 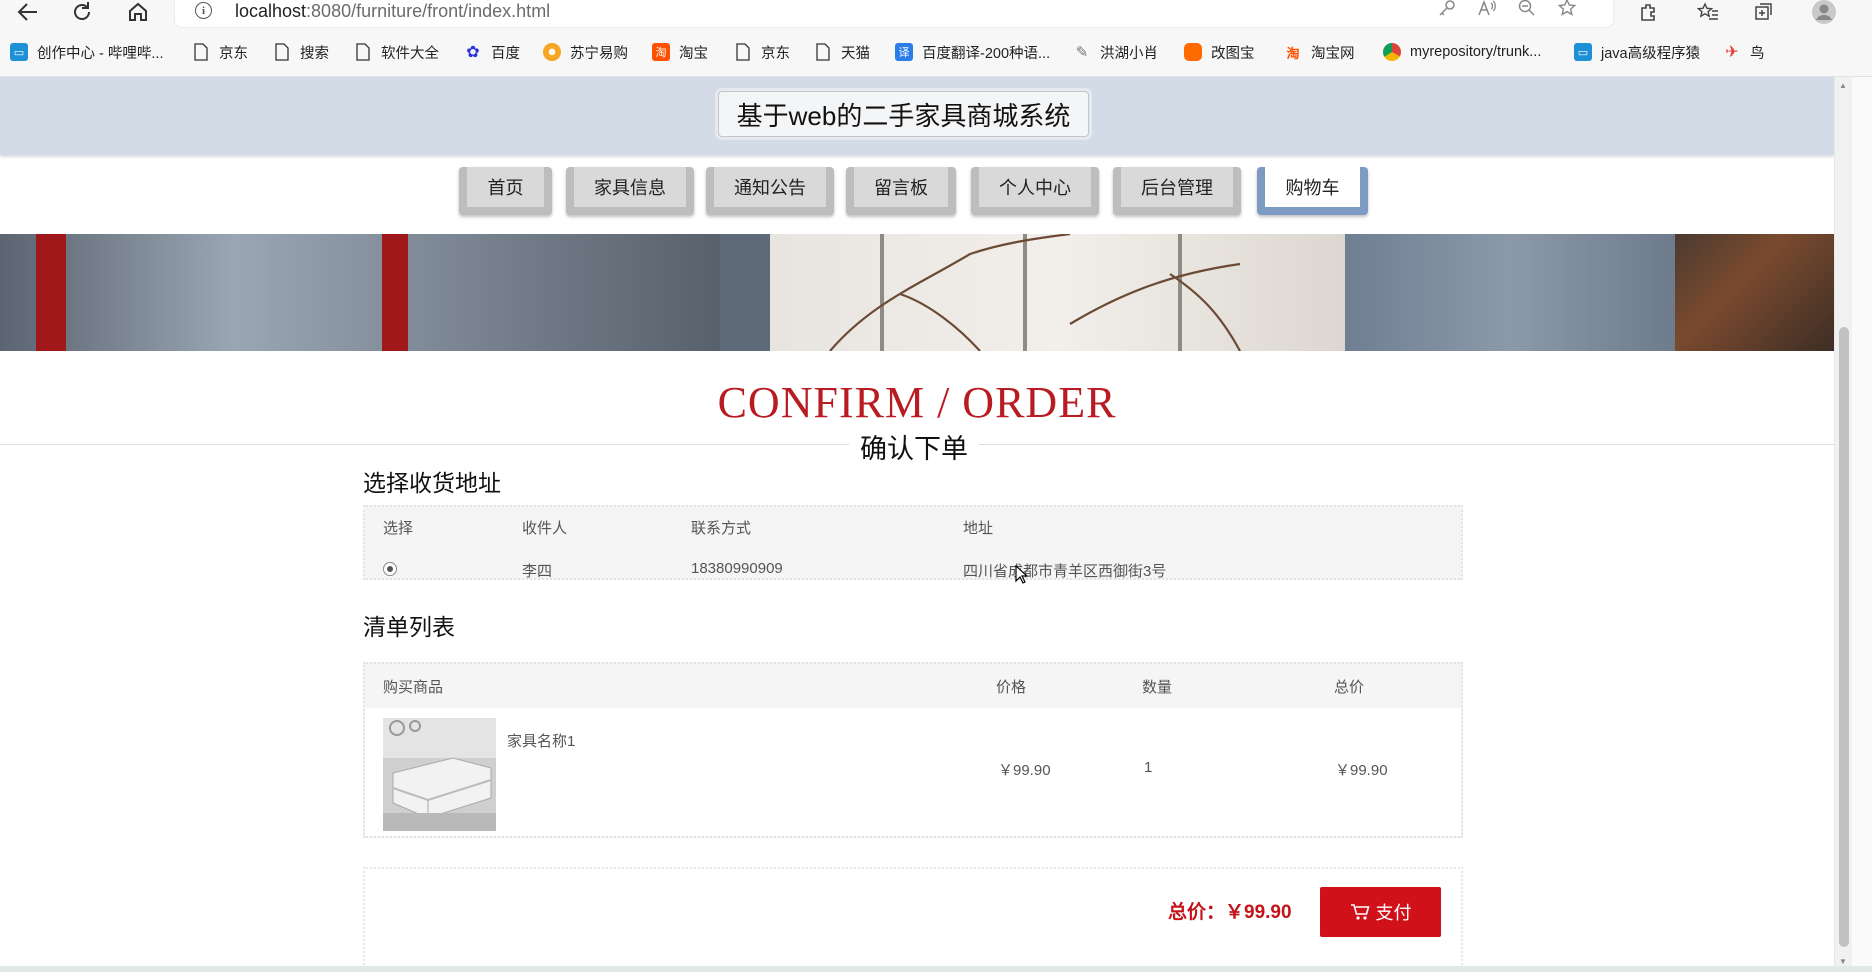 I want to click on taobao-icon: 淘, so click(x=661, y=52).